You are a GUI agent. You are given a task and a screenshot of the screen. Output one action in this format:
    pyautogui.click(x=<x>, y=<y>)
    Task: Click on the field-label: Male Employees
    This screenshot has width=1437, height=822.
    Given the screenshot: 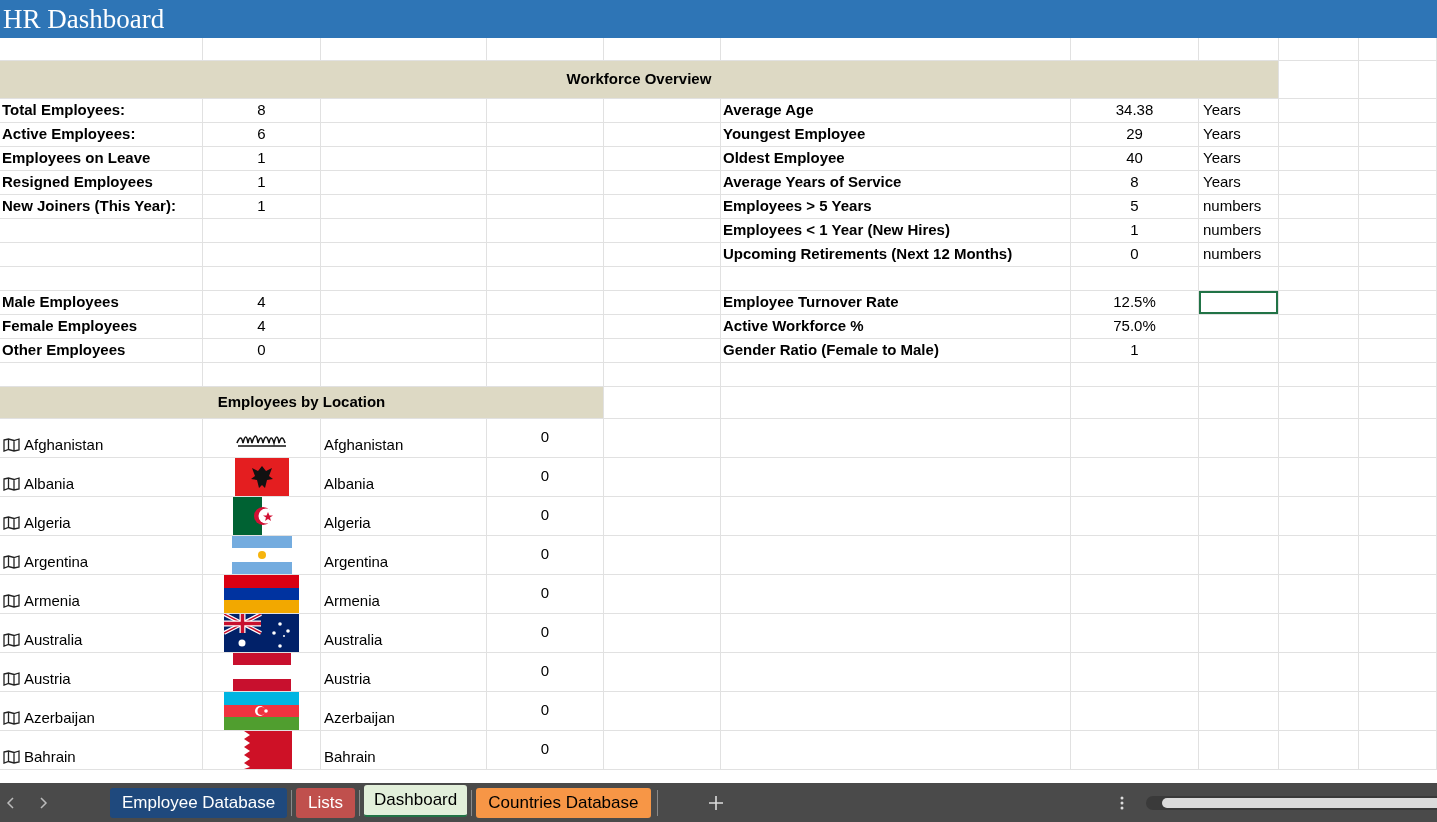 What is the action you would take?
    pyautogui.click(x=60, y=302)
    